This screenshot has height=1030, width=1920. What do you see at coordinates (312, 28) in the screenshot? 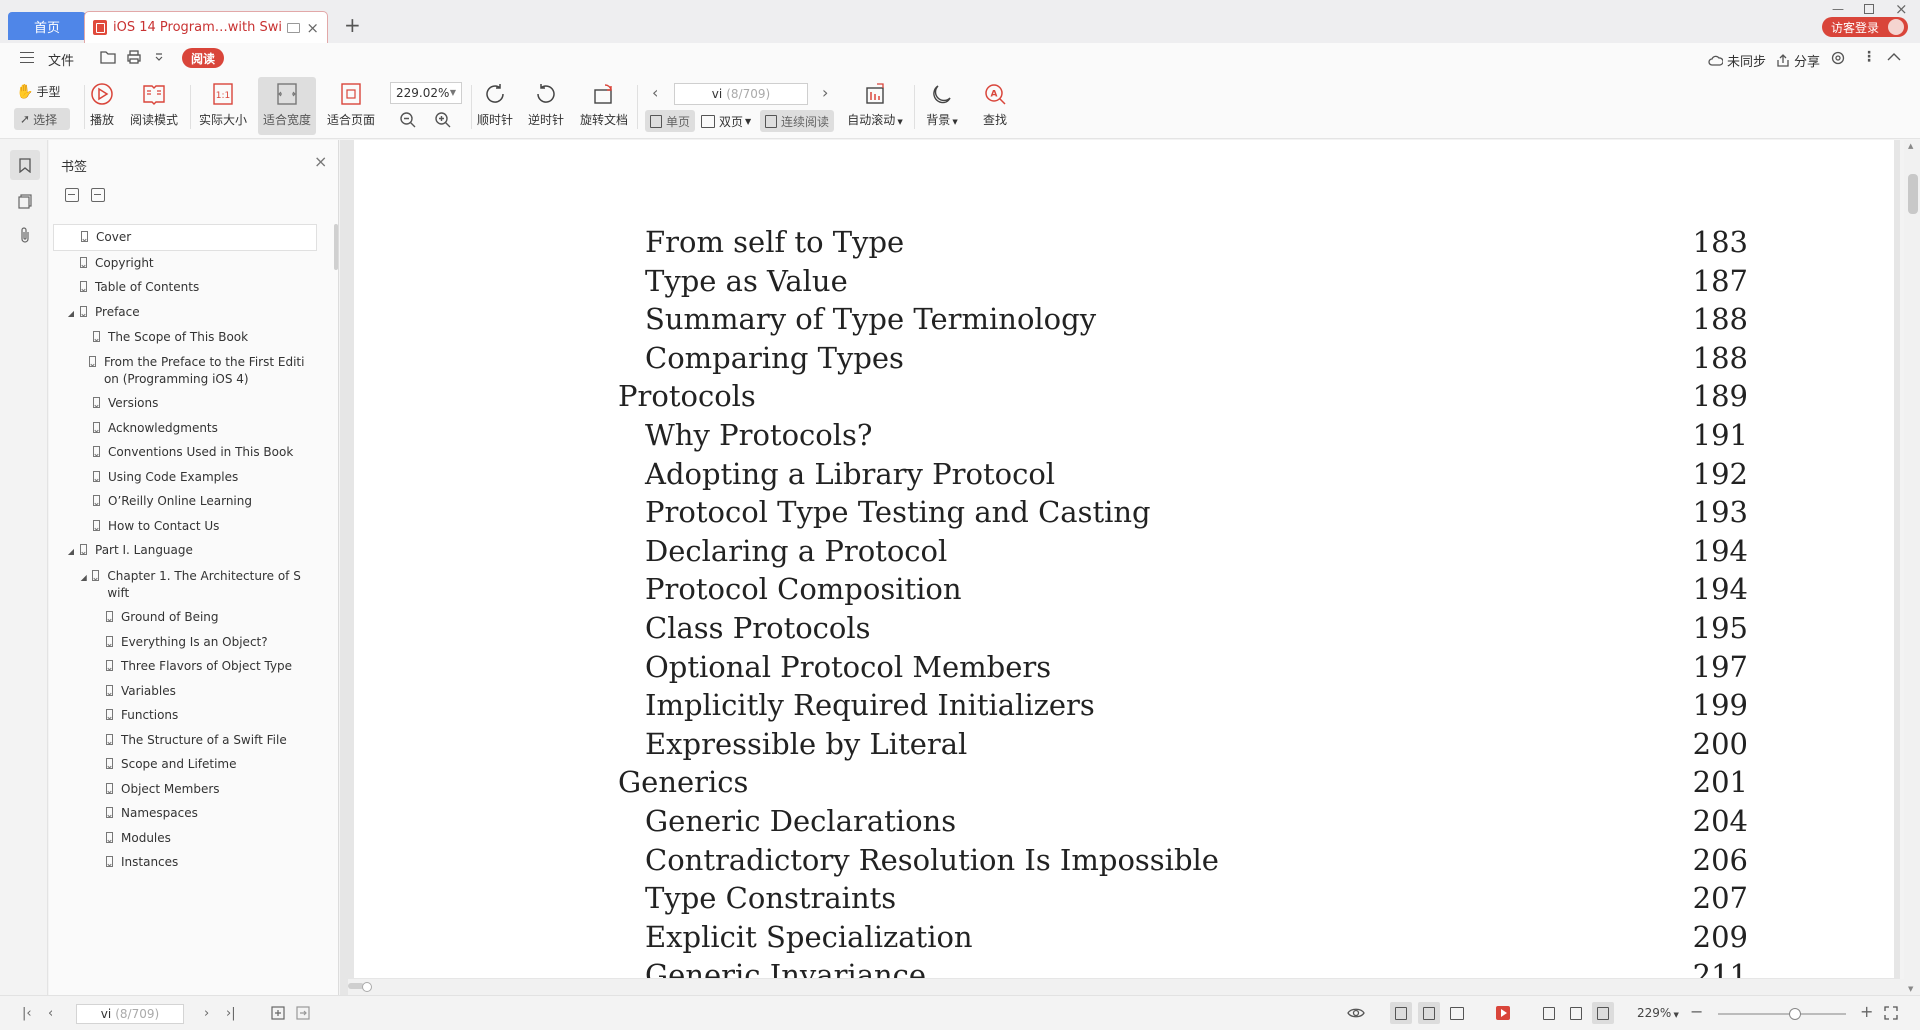
I see `close-tab-icon: ×` at bounding box center [312, 28].